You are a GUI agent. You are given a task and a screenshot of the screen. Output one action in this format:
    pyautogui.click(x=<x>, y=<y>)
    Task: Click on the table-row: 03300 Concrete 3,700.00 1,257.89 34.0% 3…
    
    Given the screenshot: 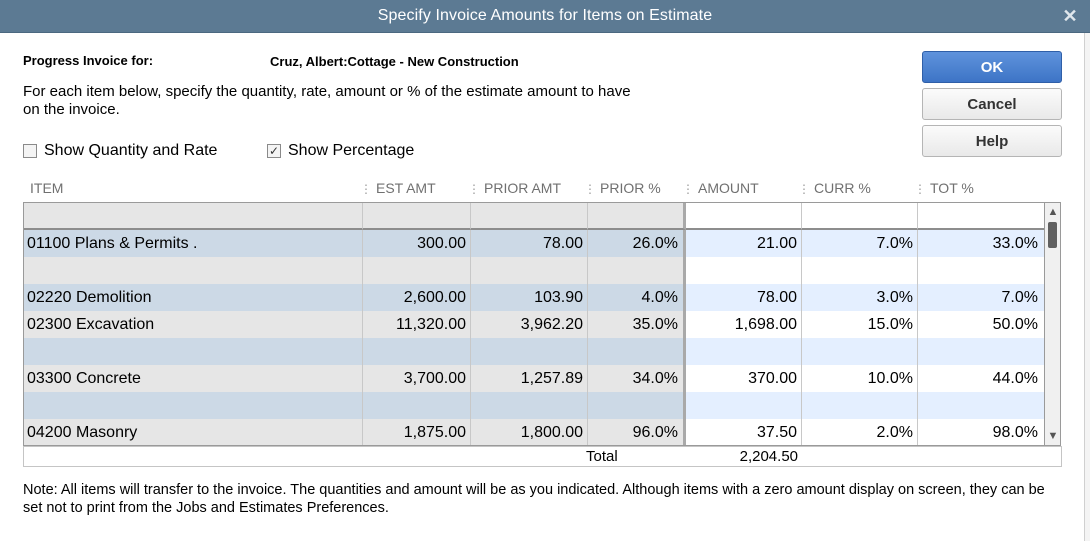 What is the action you would take?
    pyautogui.click(x=534, y=378)
    